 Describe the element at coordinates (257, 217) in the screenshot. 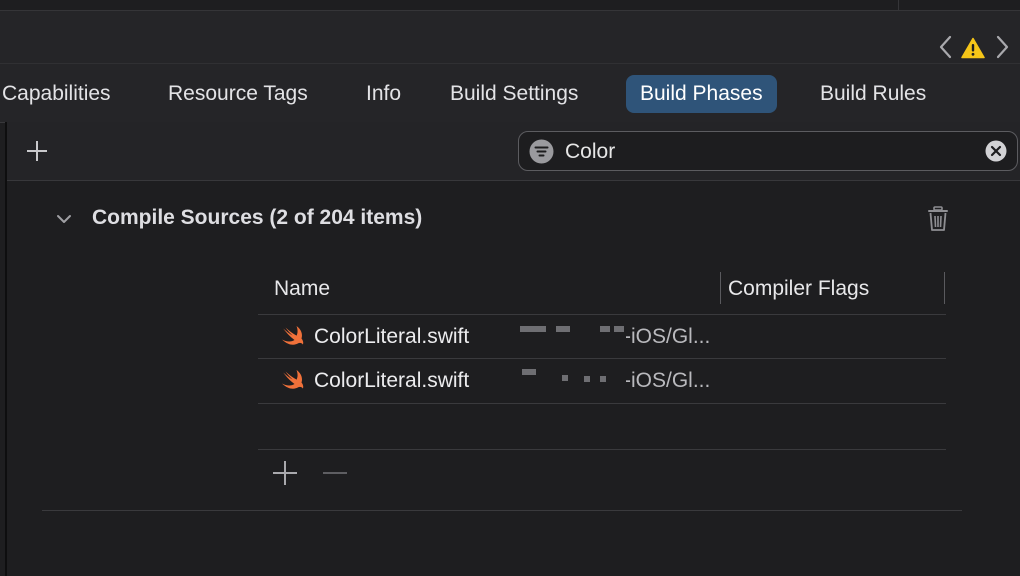

I see `section-title: Compile Sources (2 of 204 items)` at that location.